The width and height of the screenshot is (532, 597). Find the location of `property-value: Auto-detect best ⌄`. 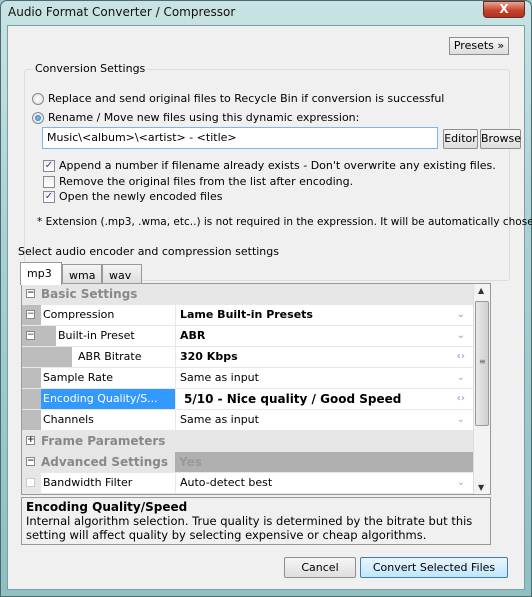

property-value: Auto-detect best ⌄ is located at coordinates (324, 483).